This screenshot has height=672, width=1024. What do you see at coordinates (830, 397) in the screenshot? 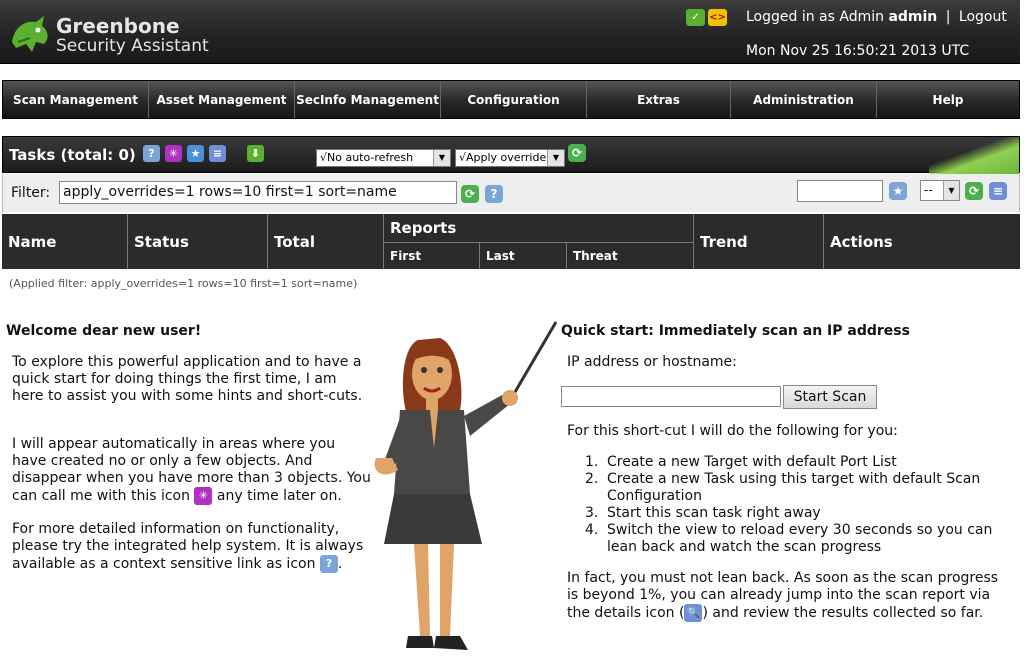
I see `start-scan-button: Start Scan` at bounding box center [830, 397].